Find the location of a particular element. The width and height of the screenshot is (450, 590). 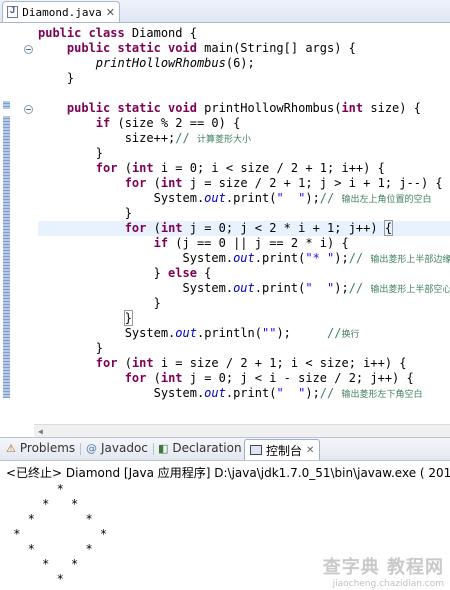

code-line: System.out.print(" ");// 输出菱形上半部空心 is located at coordinates (244, 288).